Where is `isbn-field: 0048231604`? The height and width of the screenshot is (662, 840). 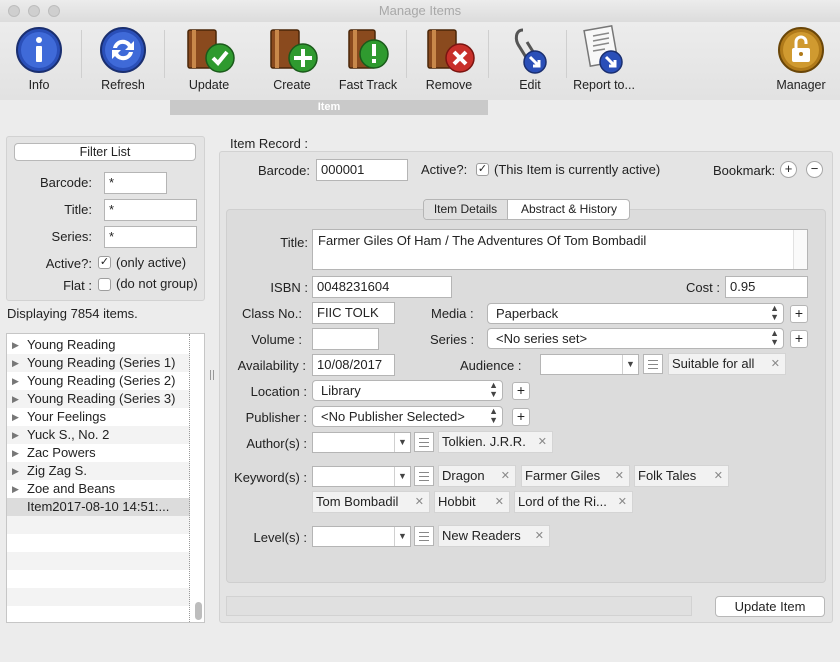 isbn-field: 0048231604 is located at coordinates (382, 287).